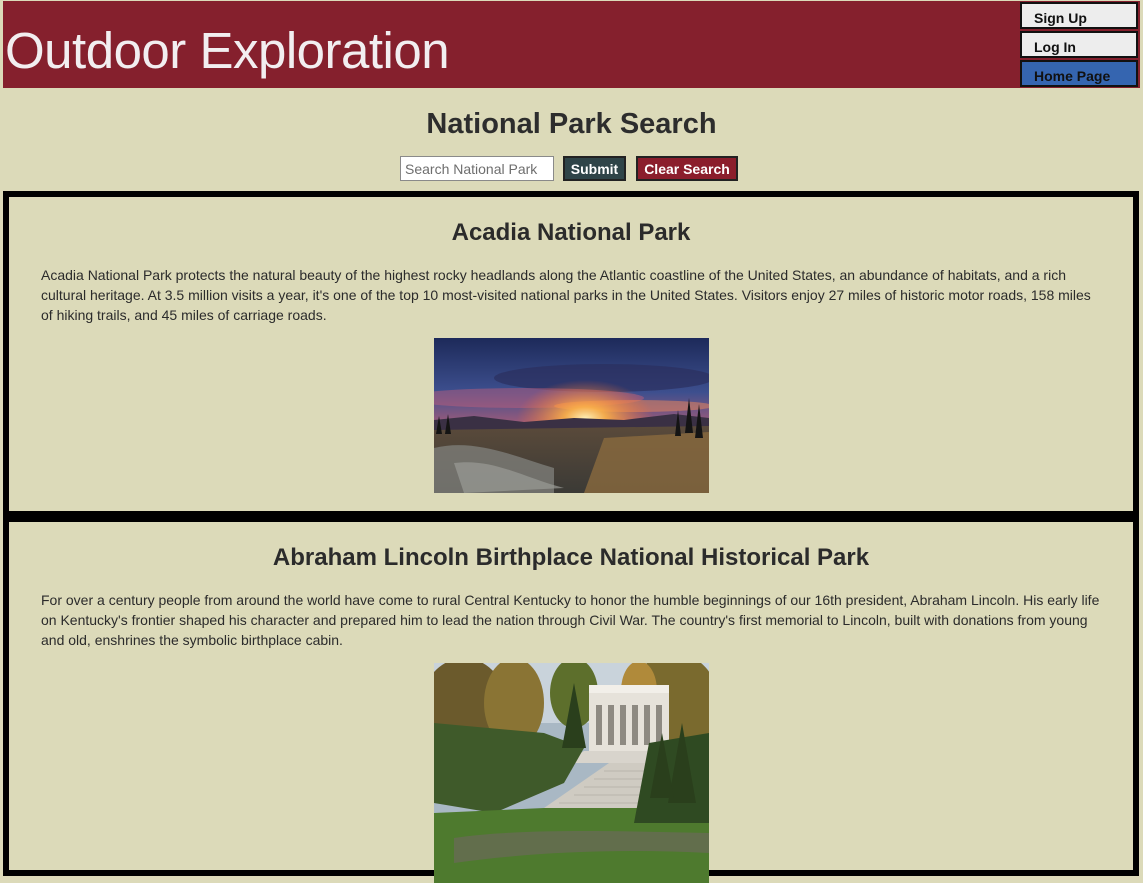  Describe the element at coordinates (477, 168) in the screenshot. I see `search-input` at that location.